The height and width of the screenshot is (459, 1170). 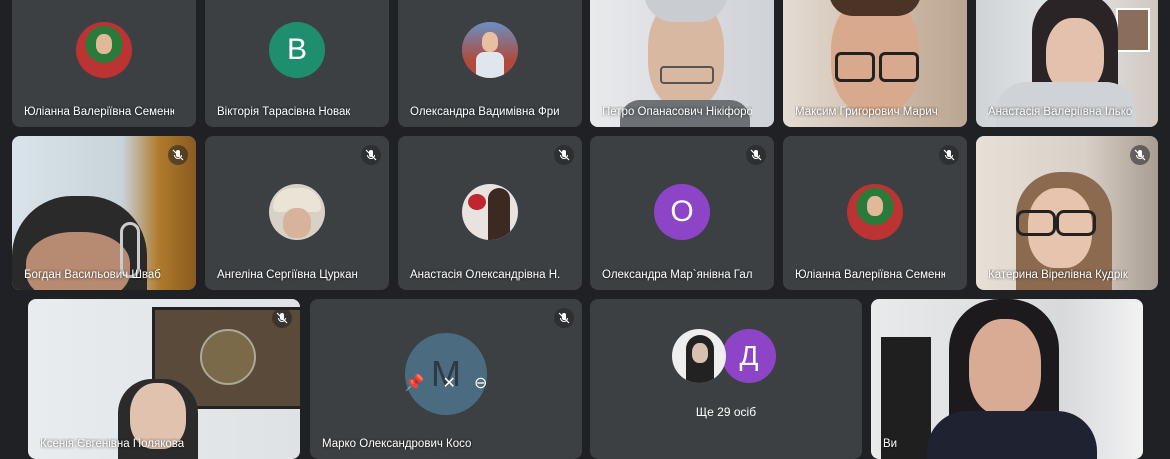 I want to click on more-participants-tile: Д Ще 29 осіб, so click(x=726, y=379).